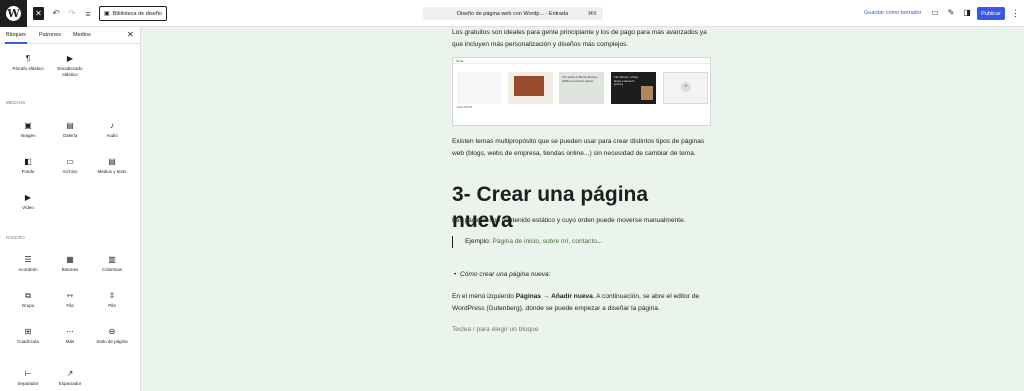  I want to click on block-image: ▣ Imagen, so click(28, 130).